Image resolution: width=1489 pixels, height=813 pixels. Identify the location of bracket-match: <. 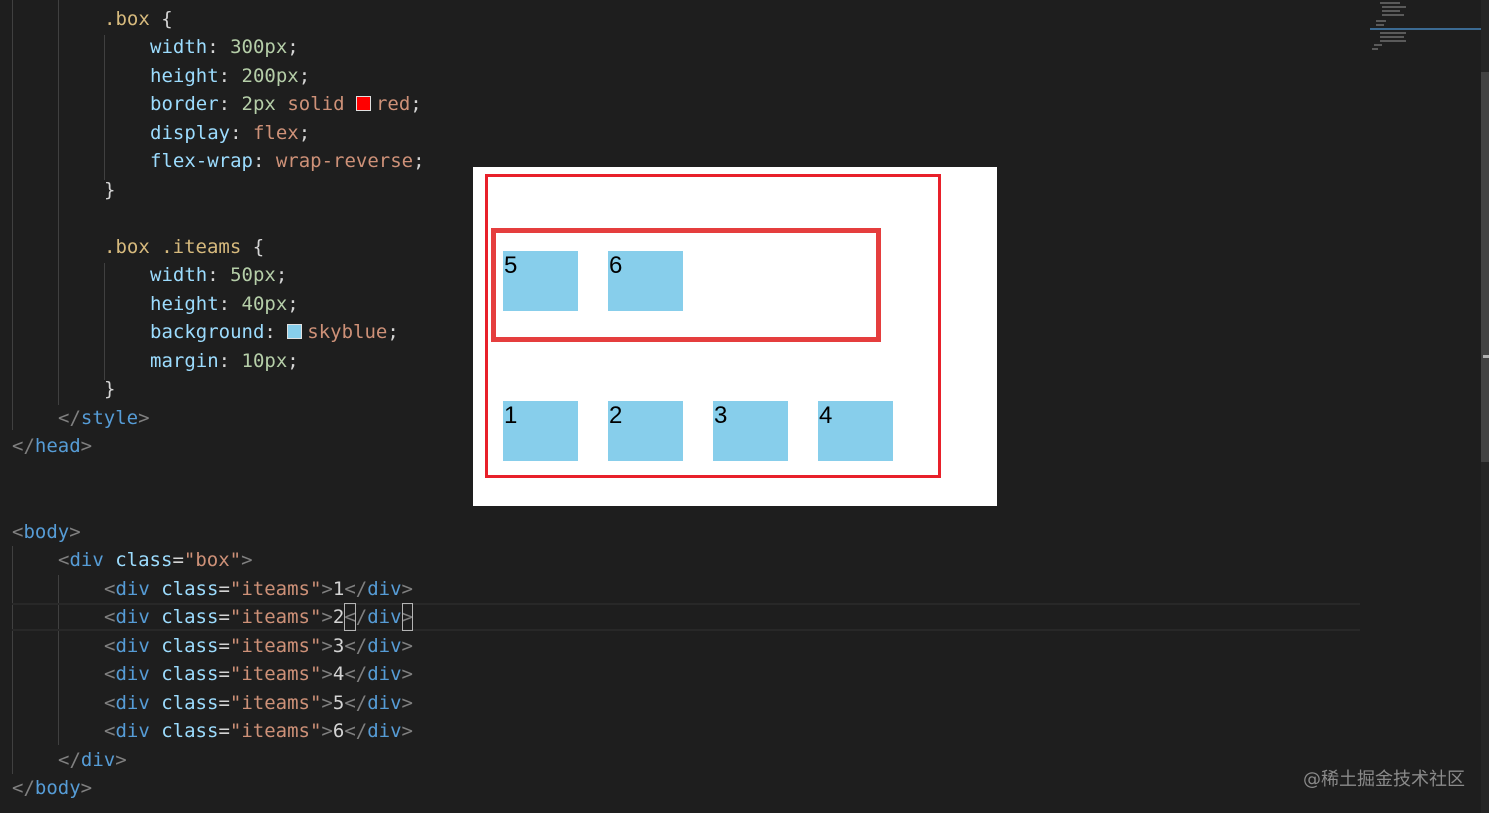
(350, 617).